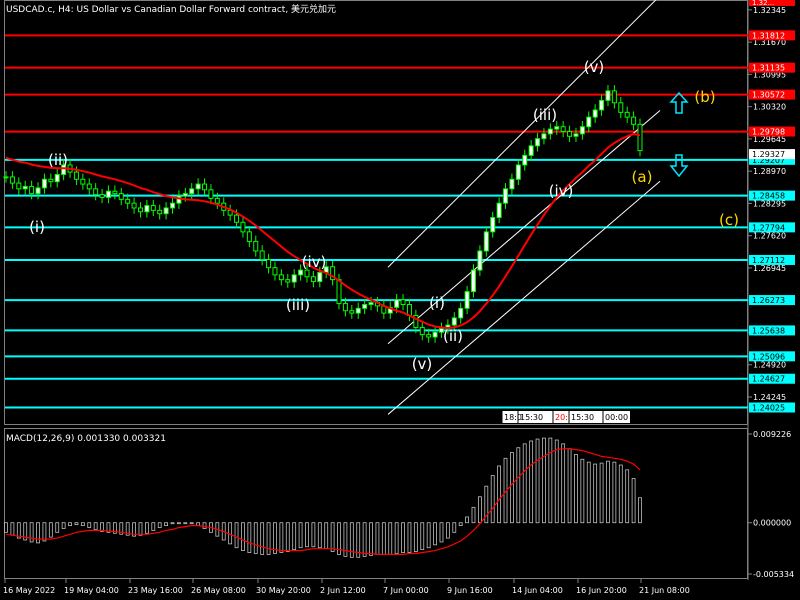 The height and width of the screenshot is (600, 800). I want to click on down-arrow-icon, so click(679, 166).